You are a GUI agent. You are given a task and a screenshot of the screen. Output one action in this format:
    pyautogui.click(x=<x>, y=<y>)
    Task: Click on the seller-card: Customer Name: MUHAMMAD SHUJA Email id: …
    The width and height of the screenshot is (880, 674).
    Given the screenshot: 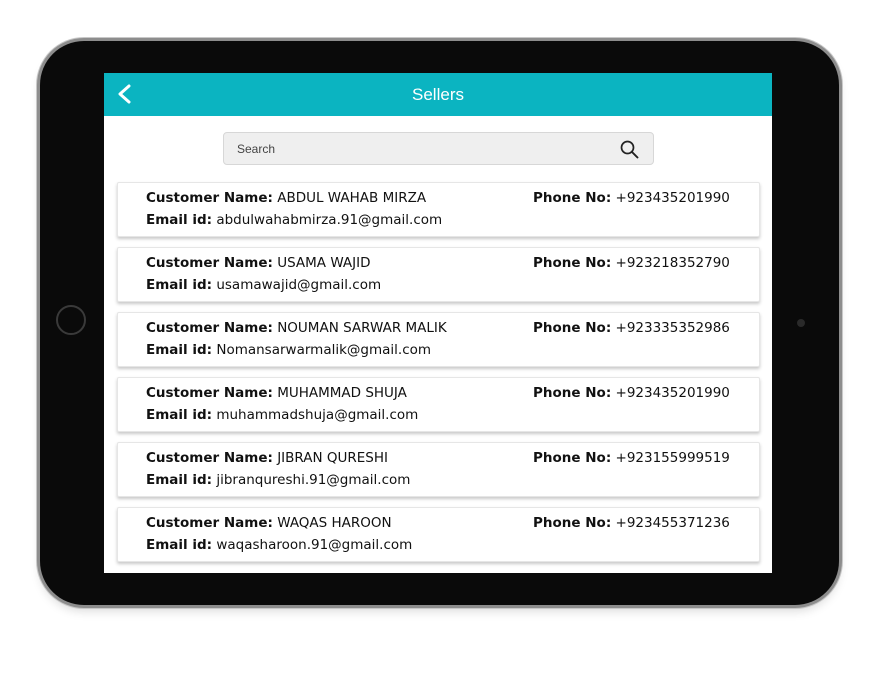 What is the action you would take?
    pyautogui.click(x=438, y=404)
    